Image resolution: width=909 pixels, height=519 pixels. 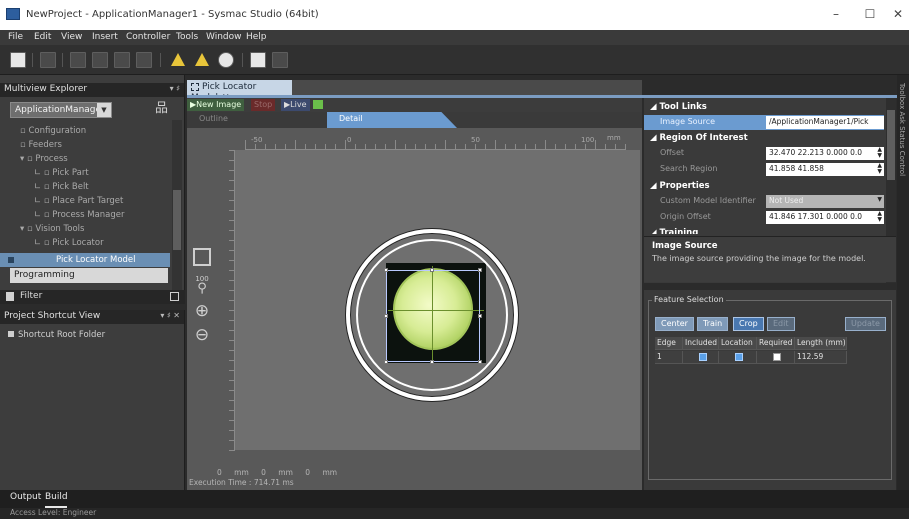 I want to click on menu-view: View, so click(x=71, y=37).